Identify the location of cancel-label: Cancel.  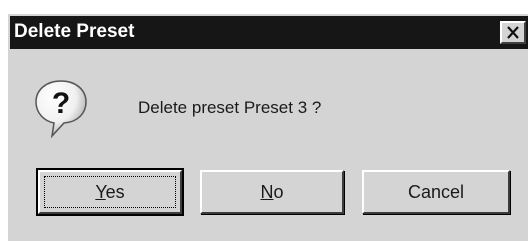
(436, 191).